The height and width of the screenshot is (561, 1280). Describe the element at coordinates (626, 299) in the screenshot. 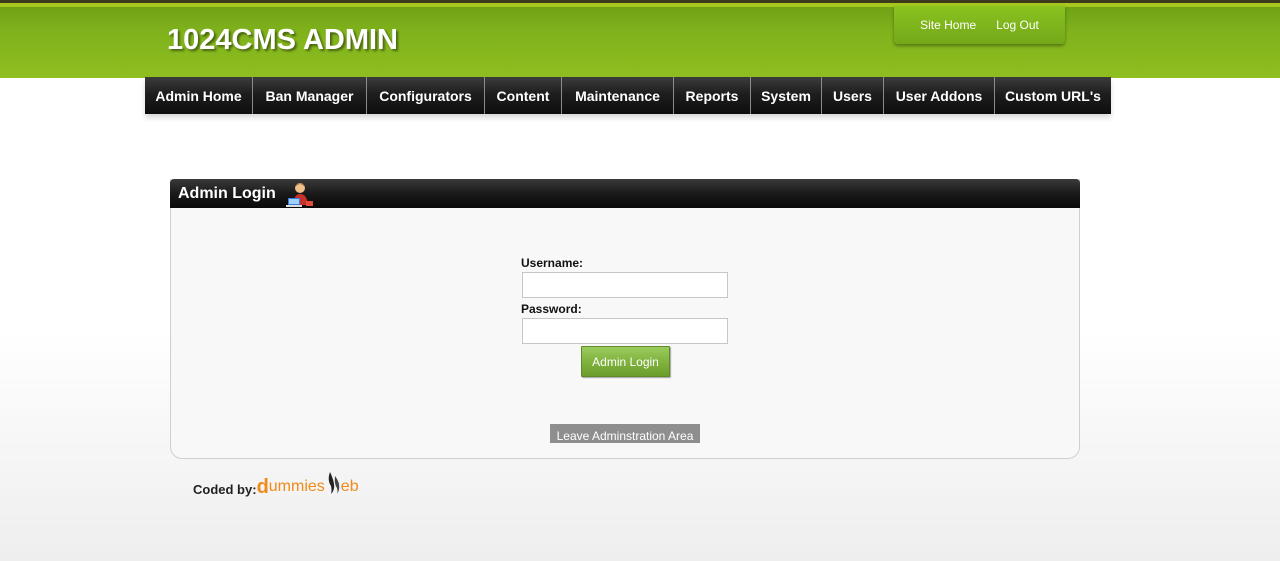

I see `login-form: Username: Password:` at that location.